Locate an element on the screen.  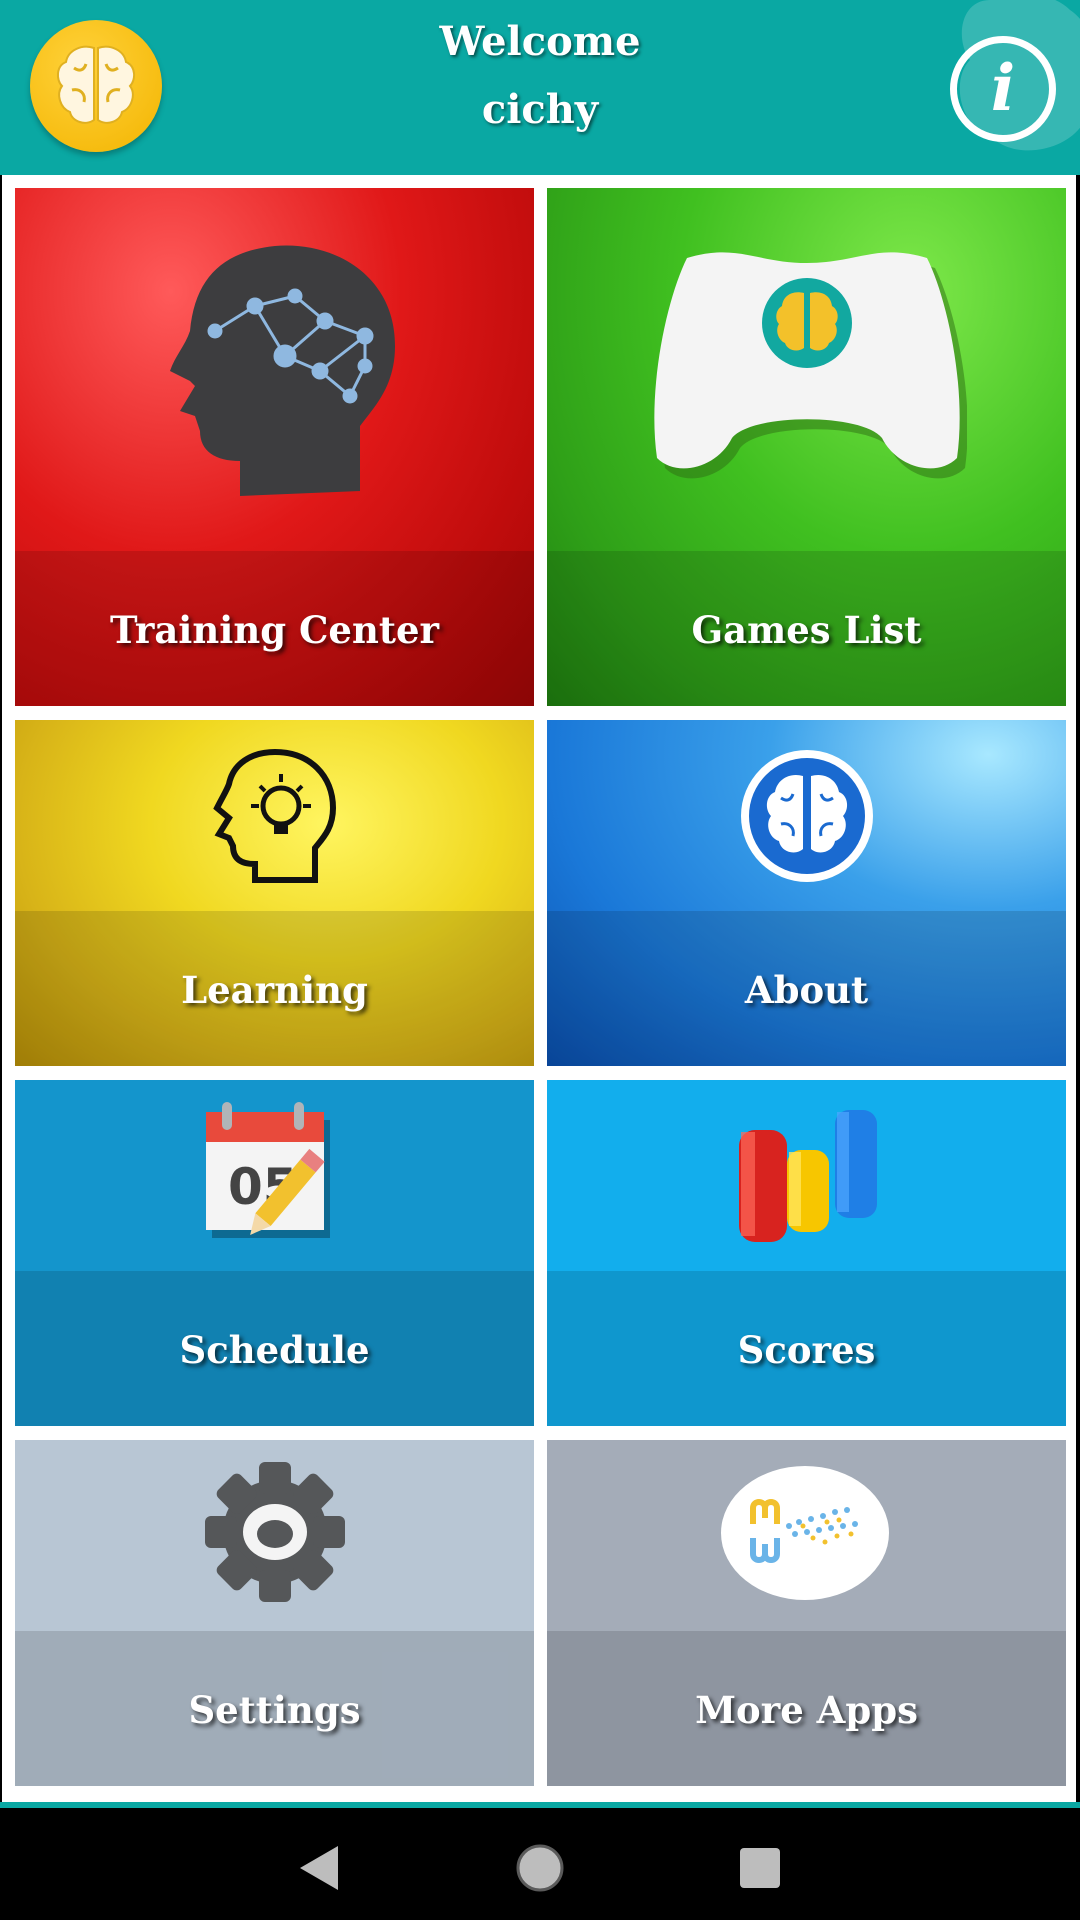
tile-label: Games List is located at coordinates (806, 630).